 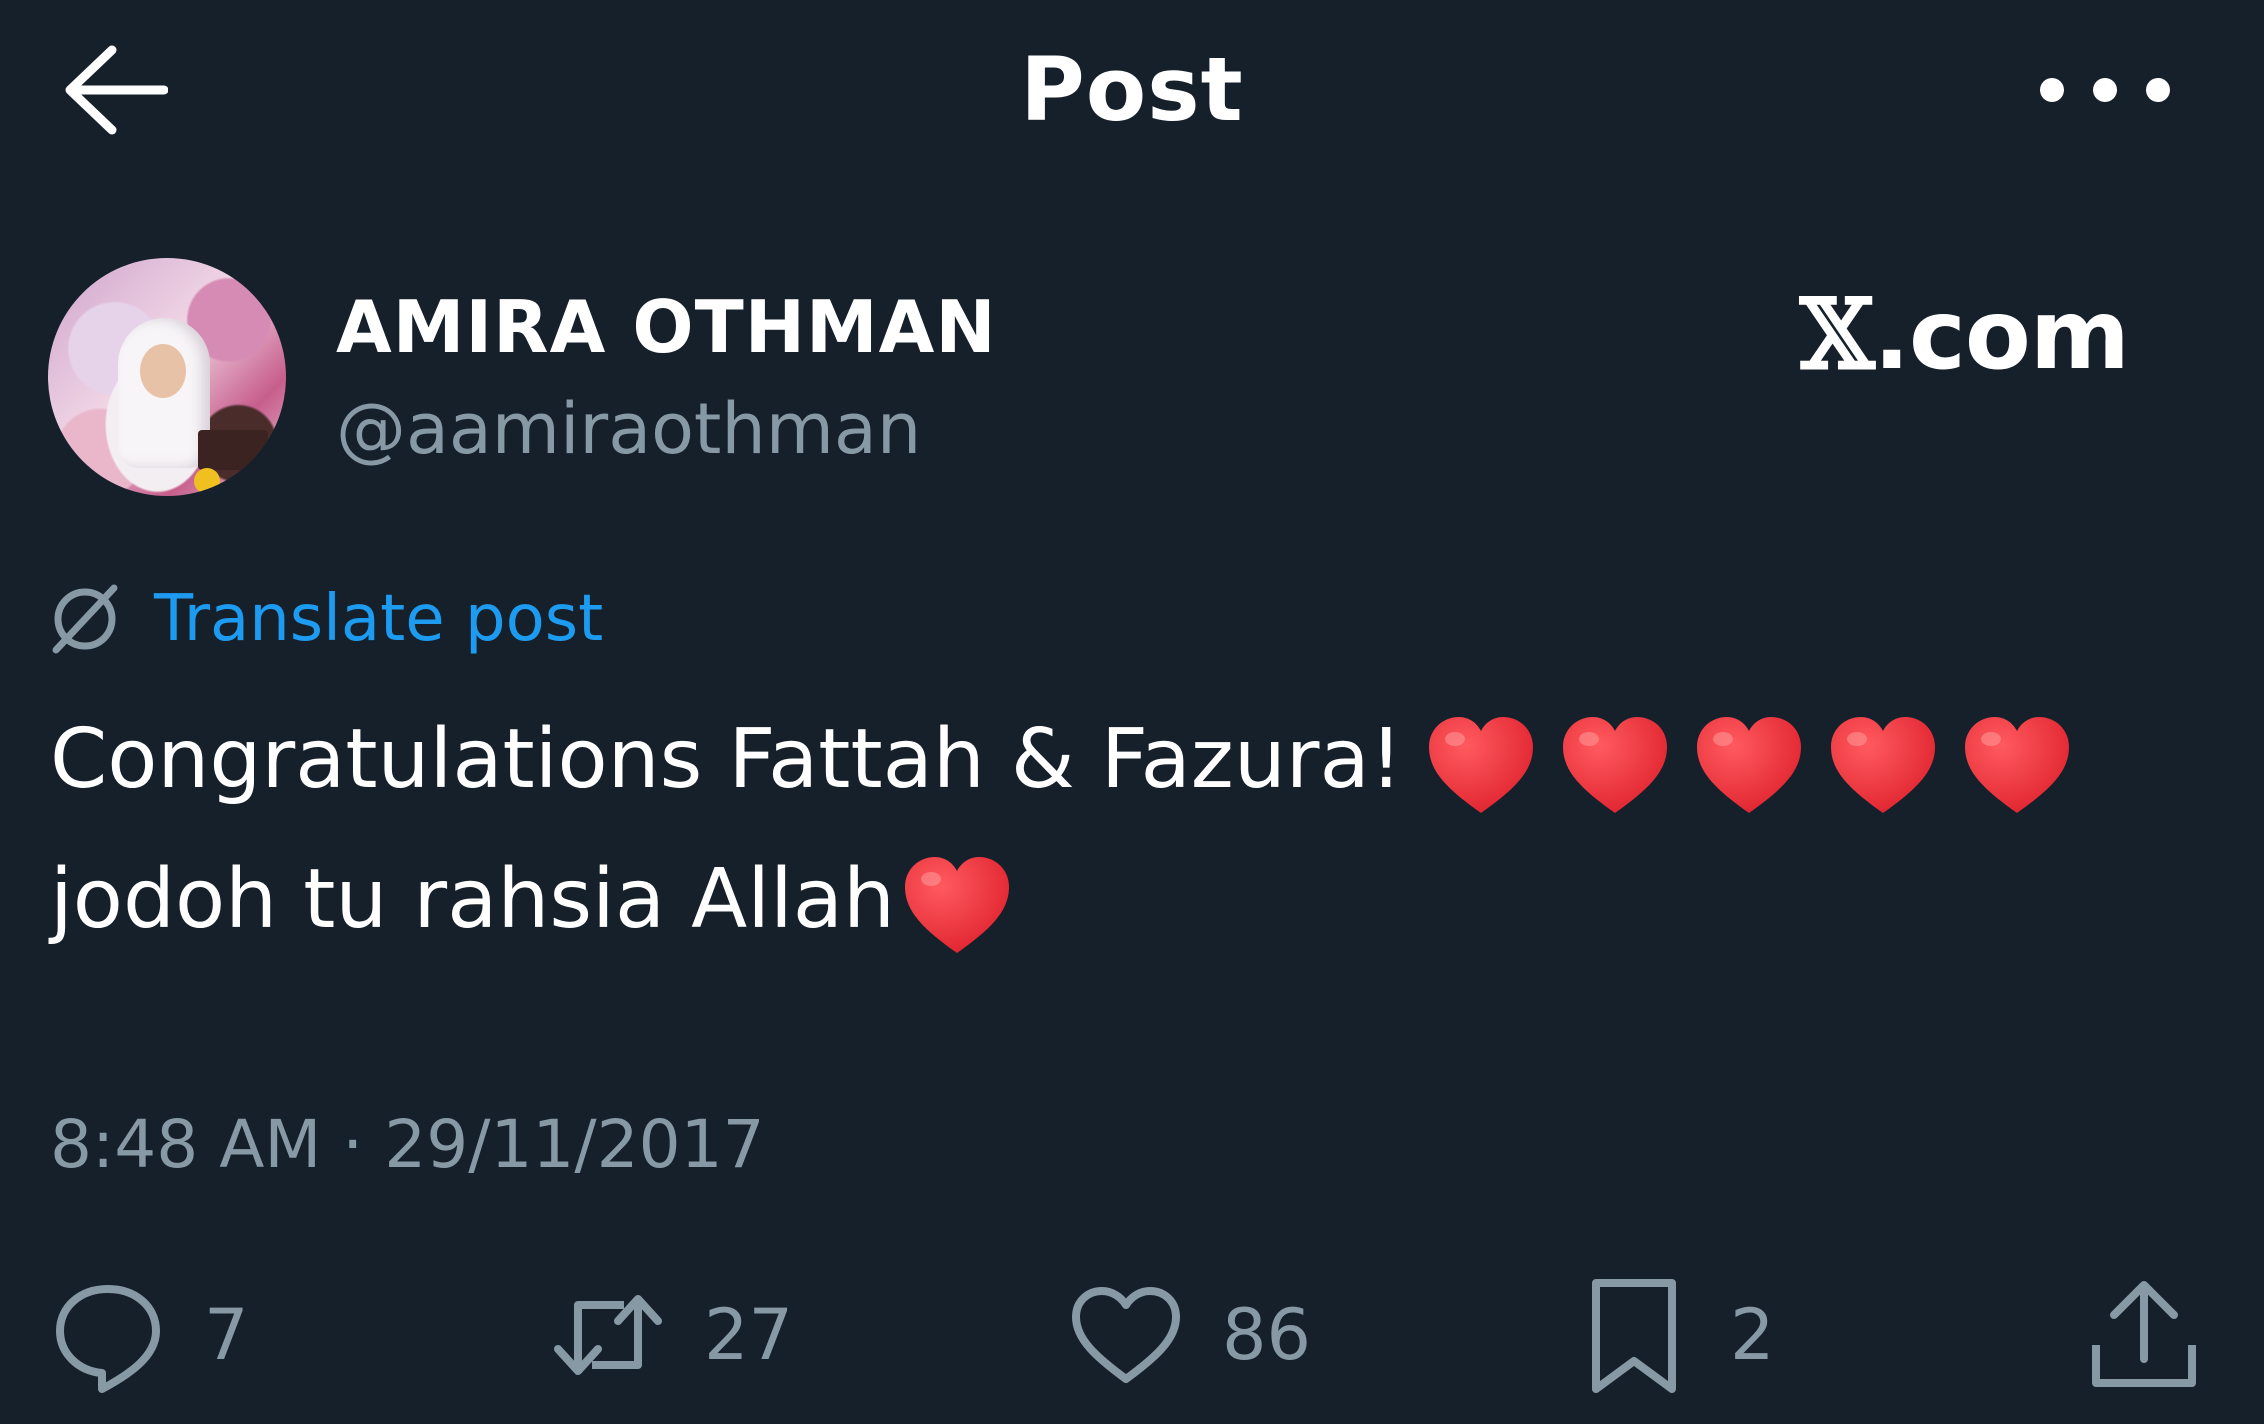 What do you see at coordinates (1132, 89) in the screenshot?
I see `page-title: Post` at bounding box center [1132, 89].